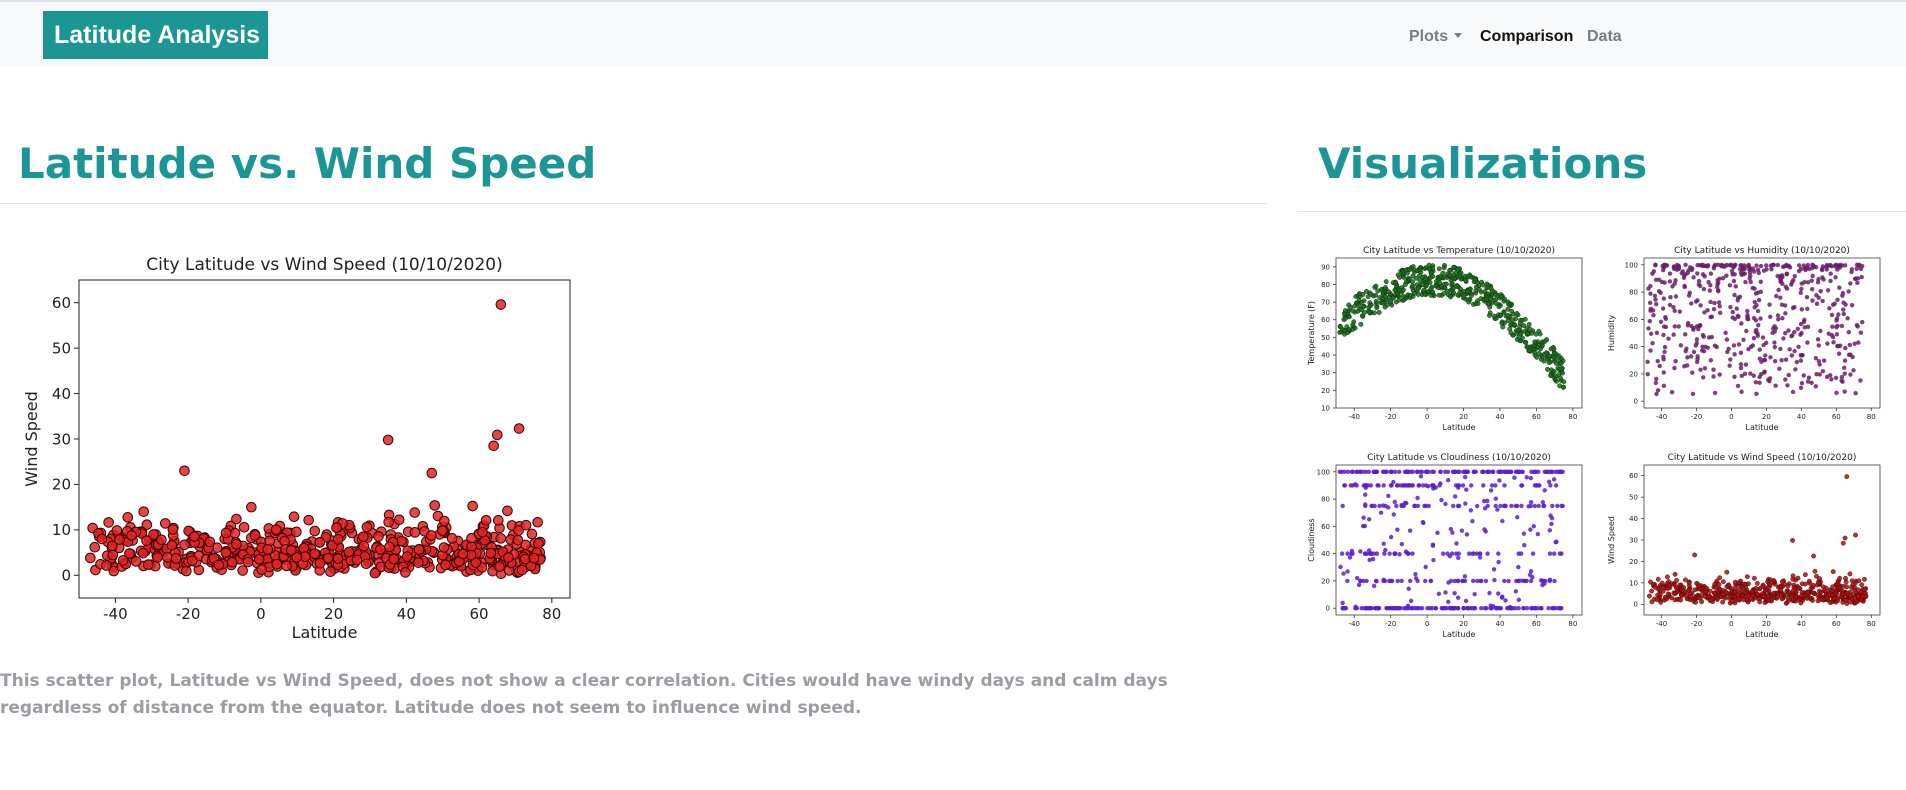  I want to click on nav-data: Data, so click(1604, 37).